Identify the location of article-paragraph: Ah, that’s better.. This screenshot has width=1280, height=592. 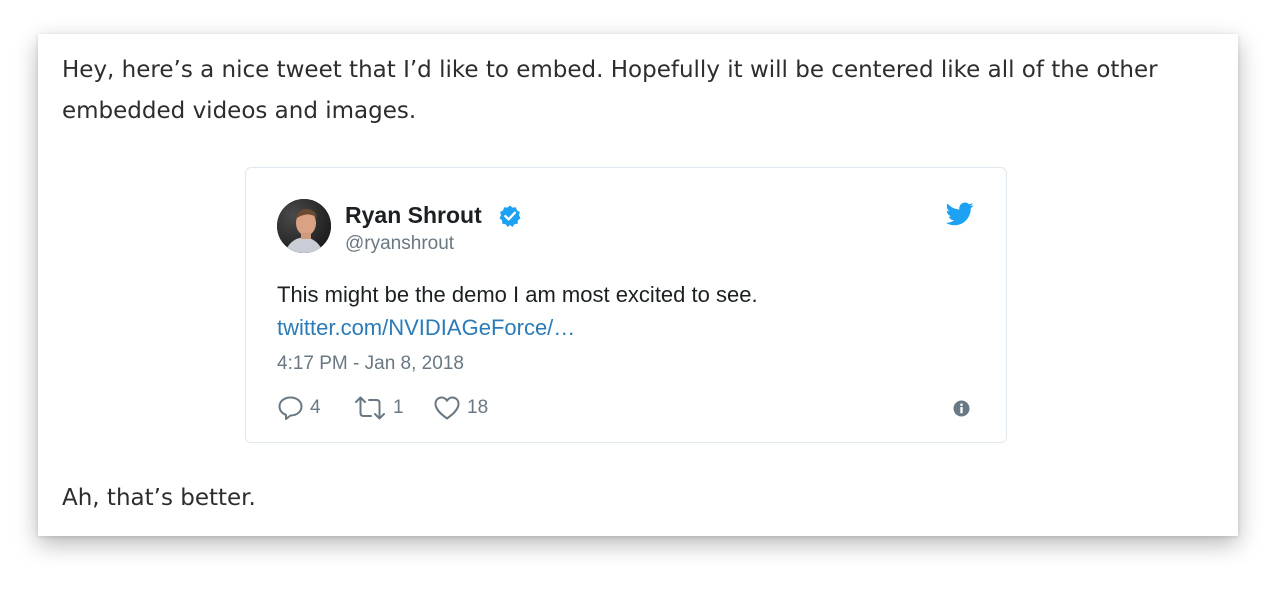
(159, 498).